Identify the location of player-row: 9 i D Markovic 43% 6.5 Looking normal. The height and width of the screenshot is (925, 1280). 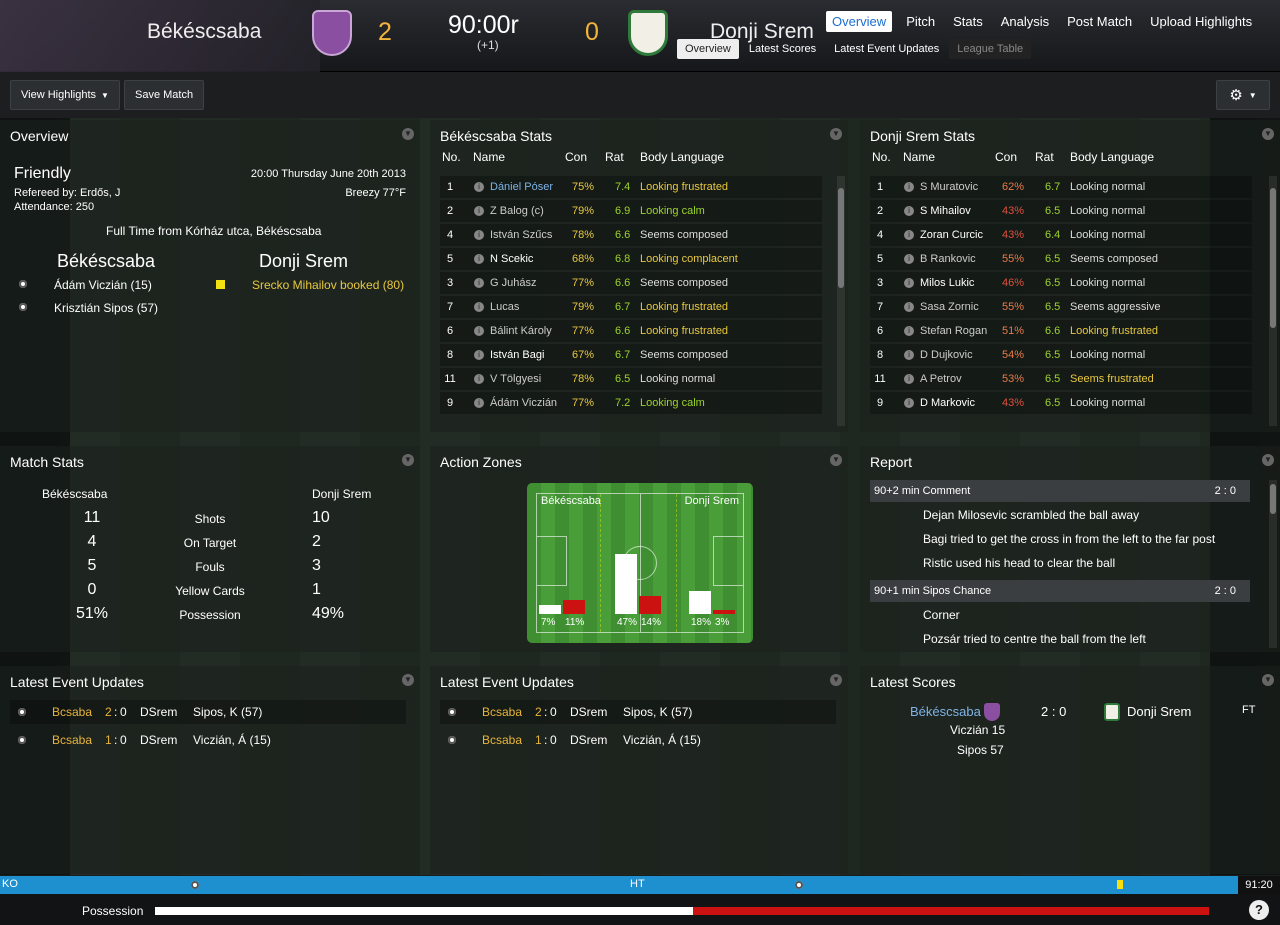
(1061, 403).